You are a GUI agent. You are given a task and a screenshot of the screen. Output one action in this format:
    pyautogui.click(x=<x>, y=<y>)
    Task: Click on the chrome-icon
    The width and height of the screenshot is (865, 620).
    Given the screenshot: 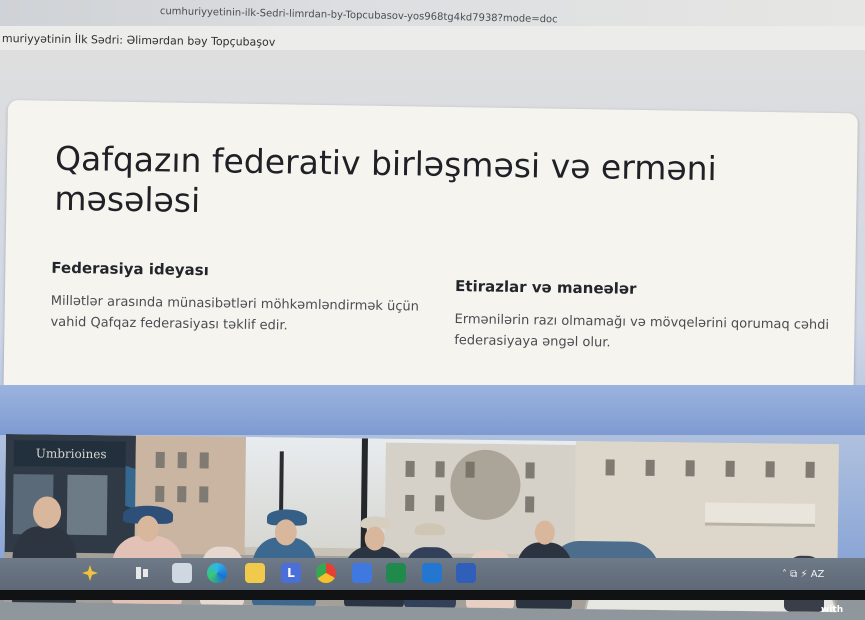 What is the action you would take?
    pyautogui.click(x=326, y=573)
    